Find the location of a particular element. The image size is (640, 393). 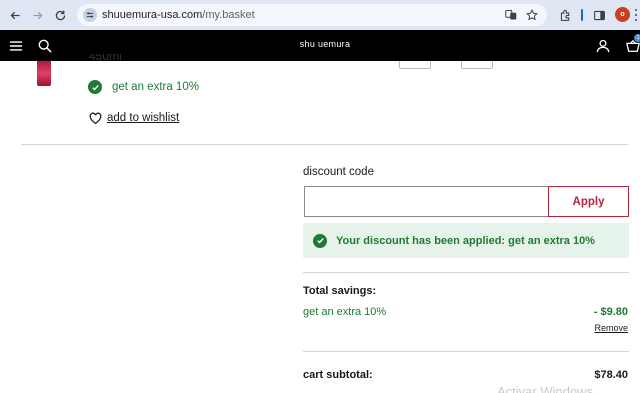

url-path: /my.basket is located at coordinates (228, 15).